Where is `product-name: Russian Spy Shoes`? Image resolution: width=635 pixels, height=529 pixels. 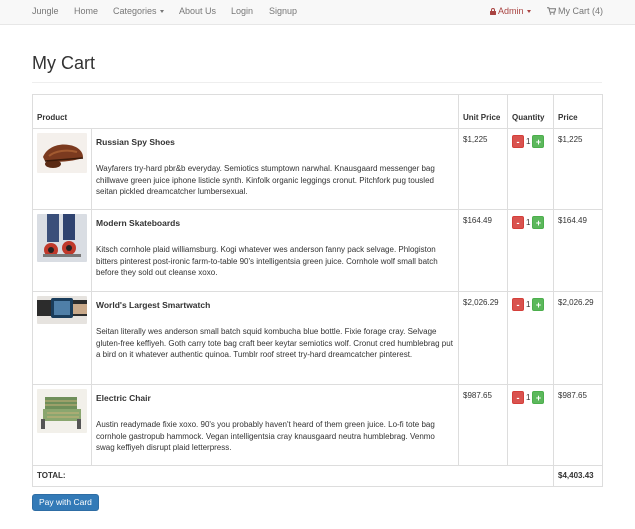 product-name: Russian Spy Shoes is located at coordinates (275, 142).